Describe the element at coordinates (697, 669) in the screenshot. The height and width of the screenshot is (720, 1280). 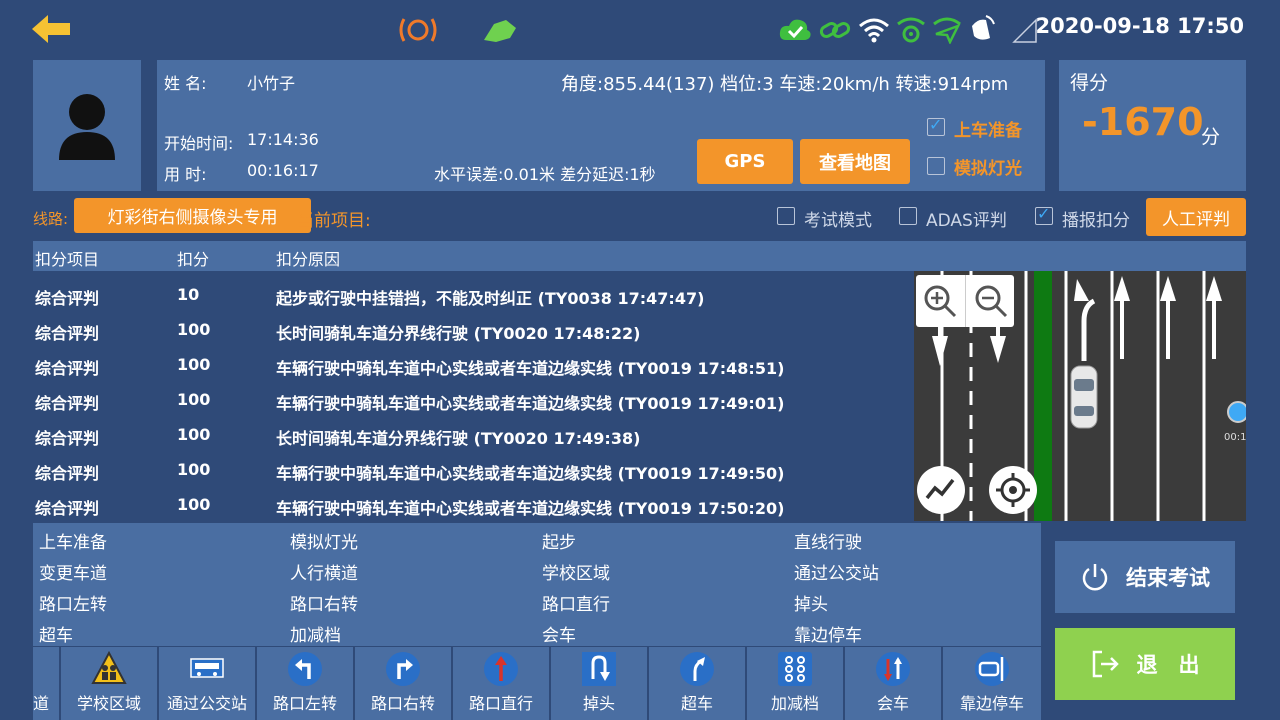
I see `overtake-icon` at that location.